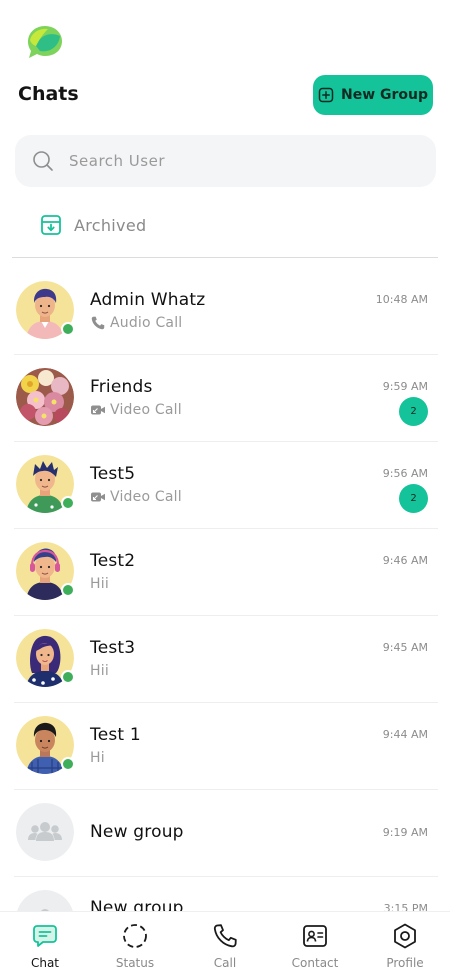  What do you see at coordinates (44, 42) in the screenshot?
I see `app-logo` at bounding box center [44, 42].